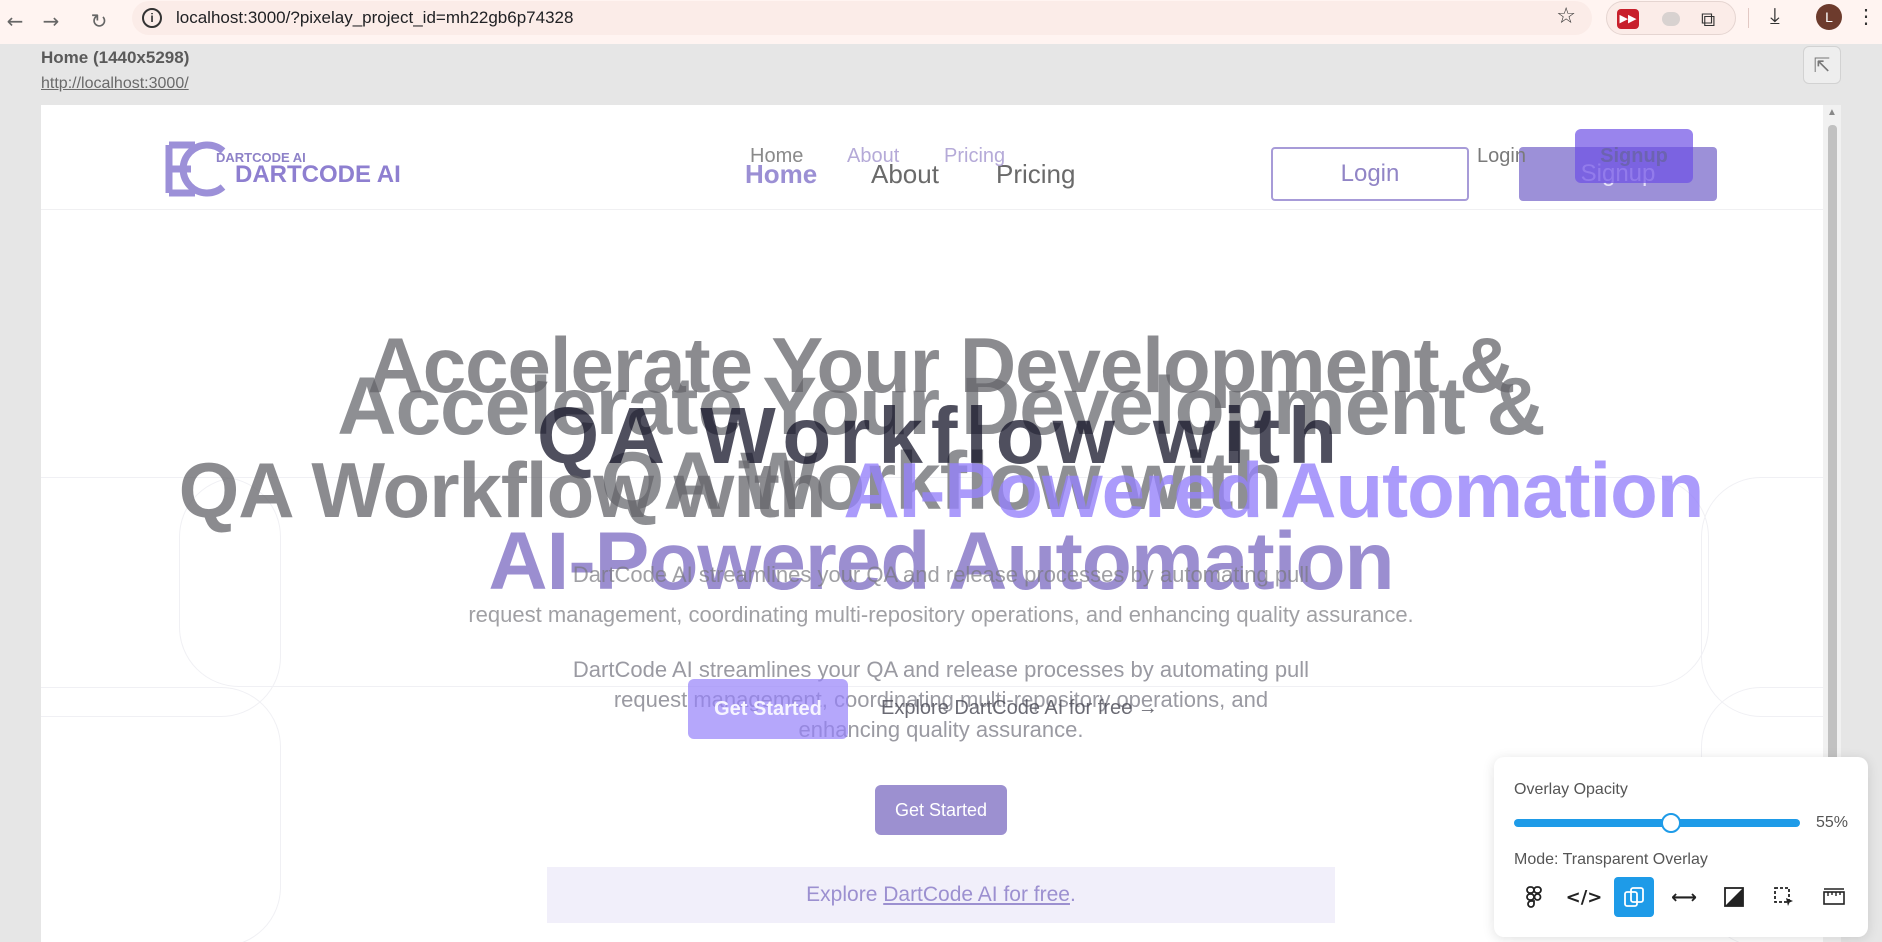  What do you see at coordinates (51, 21) in the screenshot?
I see `forward-icon: →` at bounding box center [51, 21].